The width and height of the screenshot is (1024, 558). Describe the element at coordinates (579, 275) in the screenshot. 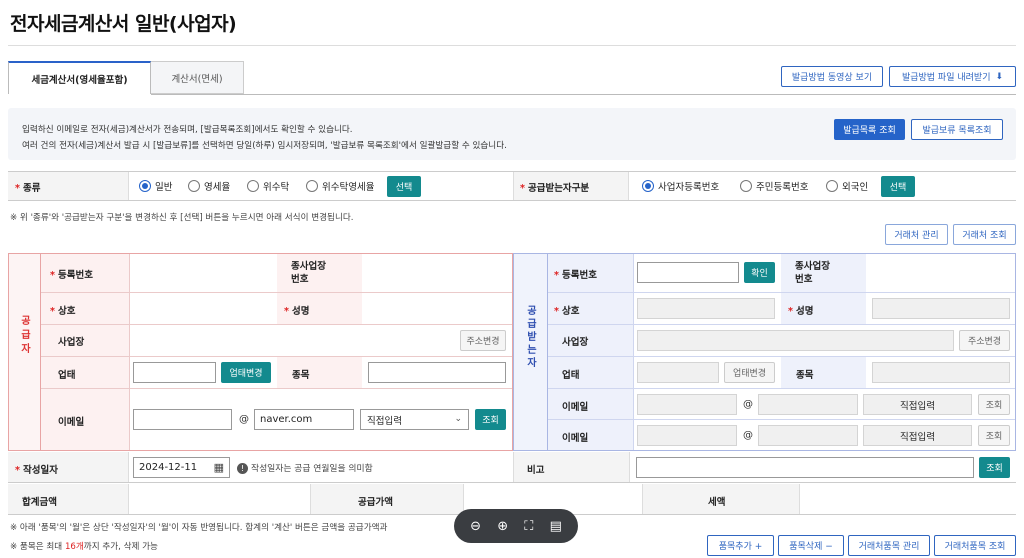

I see `receiver-reg-text: 등록번호` at that location.